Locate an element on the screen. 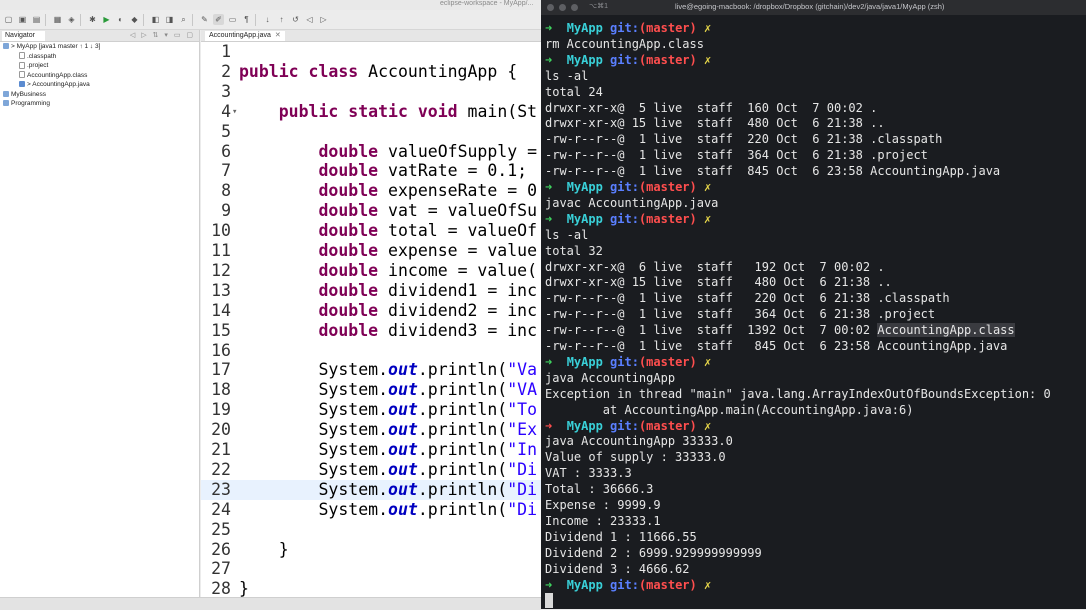  block-select-icon: ▭ is located at coordinates (232, 19).